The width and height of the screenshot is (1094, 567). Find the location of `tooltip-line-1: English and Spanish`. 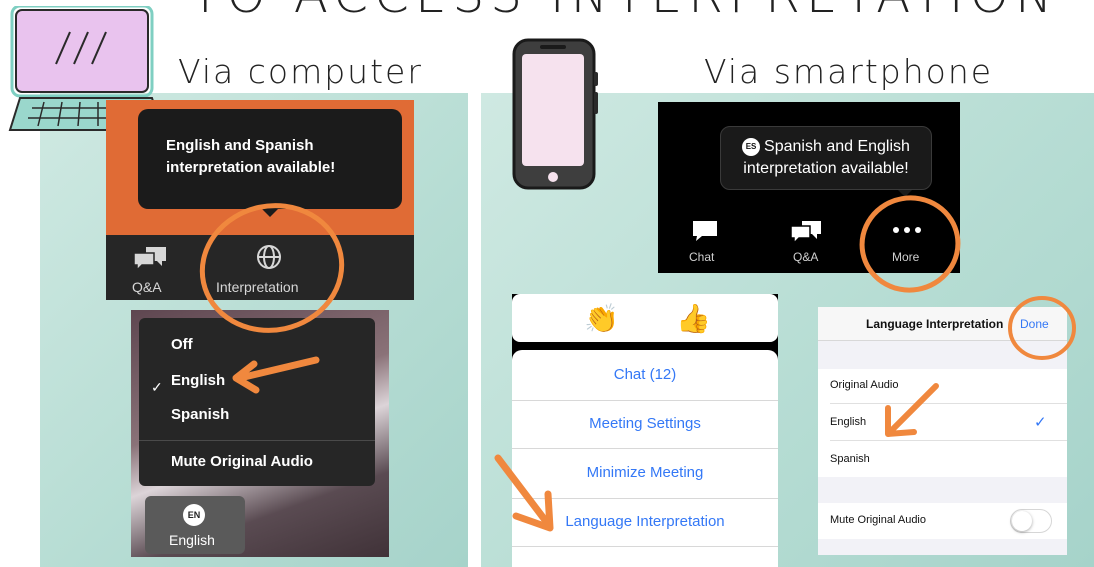

tooltip-line-1: English and Spanish is located at coordinates (240, 145).